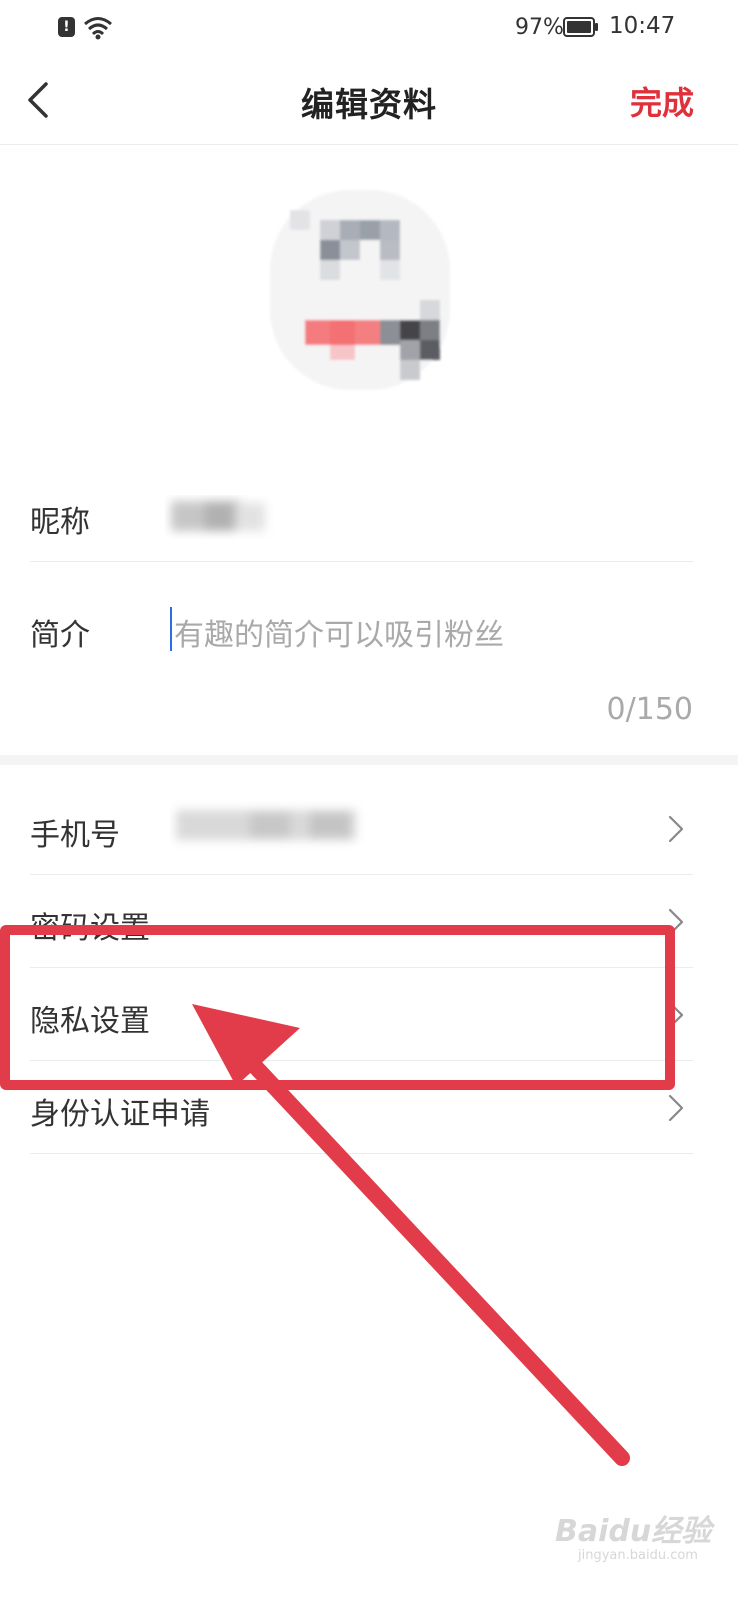 The width and height of the screenshot is (738, 1600). I want to click on phone-value-redacted, so click(266, 825).